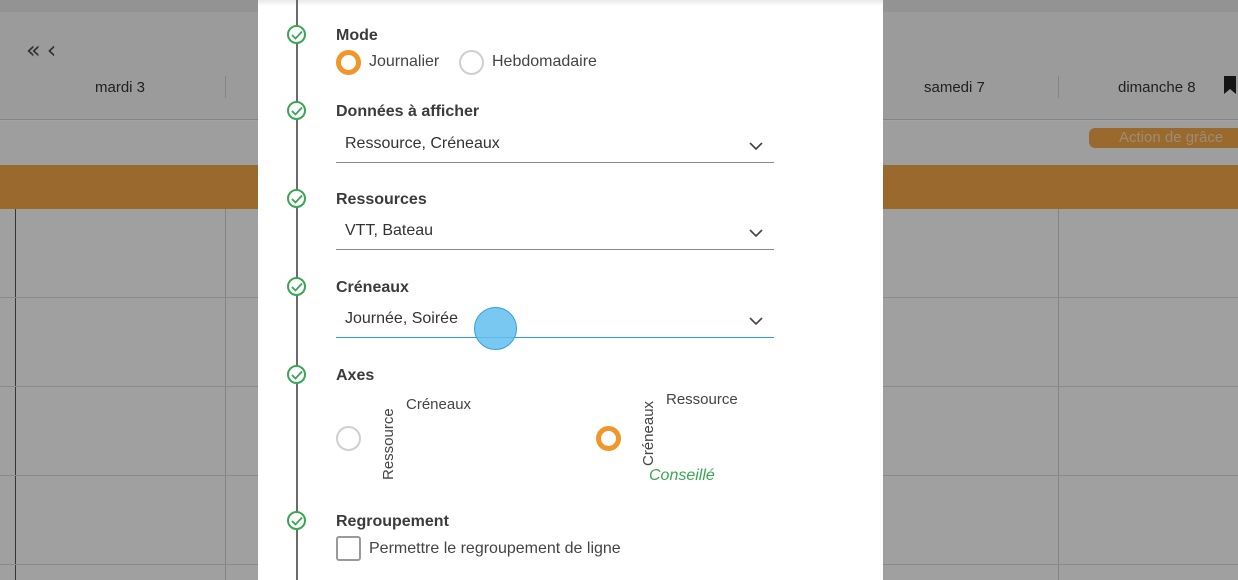 The image size is (1238, 580). I want to click on mode-title: Mode, so click(357, 35).